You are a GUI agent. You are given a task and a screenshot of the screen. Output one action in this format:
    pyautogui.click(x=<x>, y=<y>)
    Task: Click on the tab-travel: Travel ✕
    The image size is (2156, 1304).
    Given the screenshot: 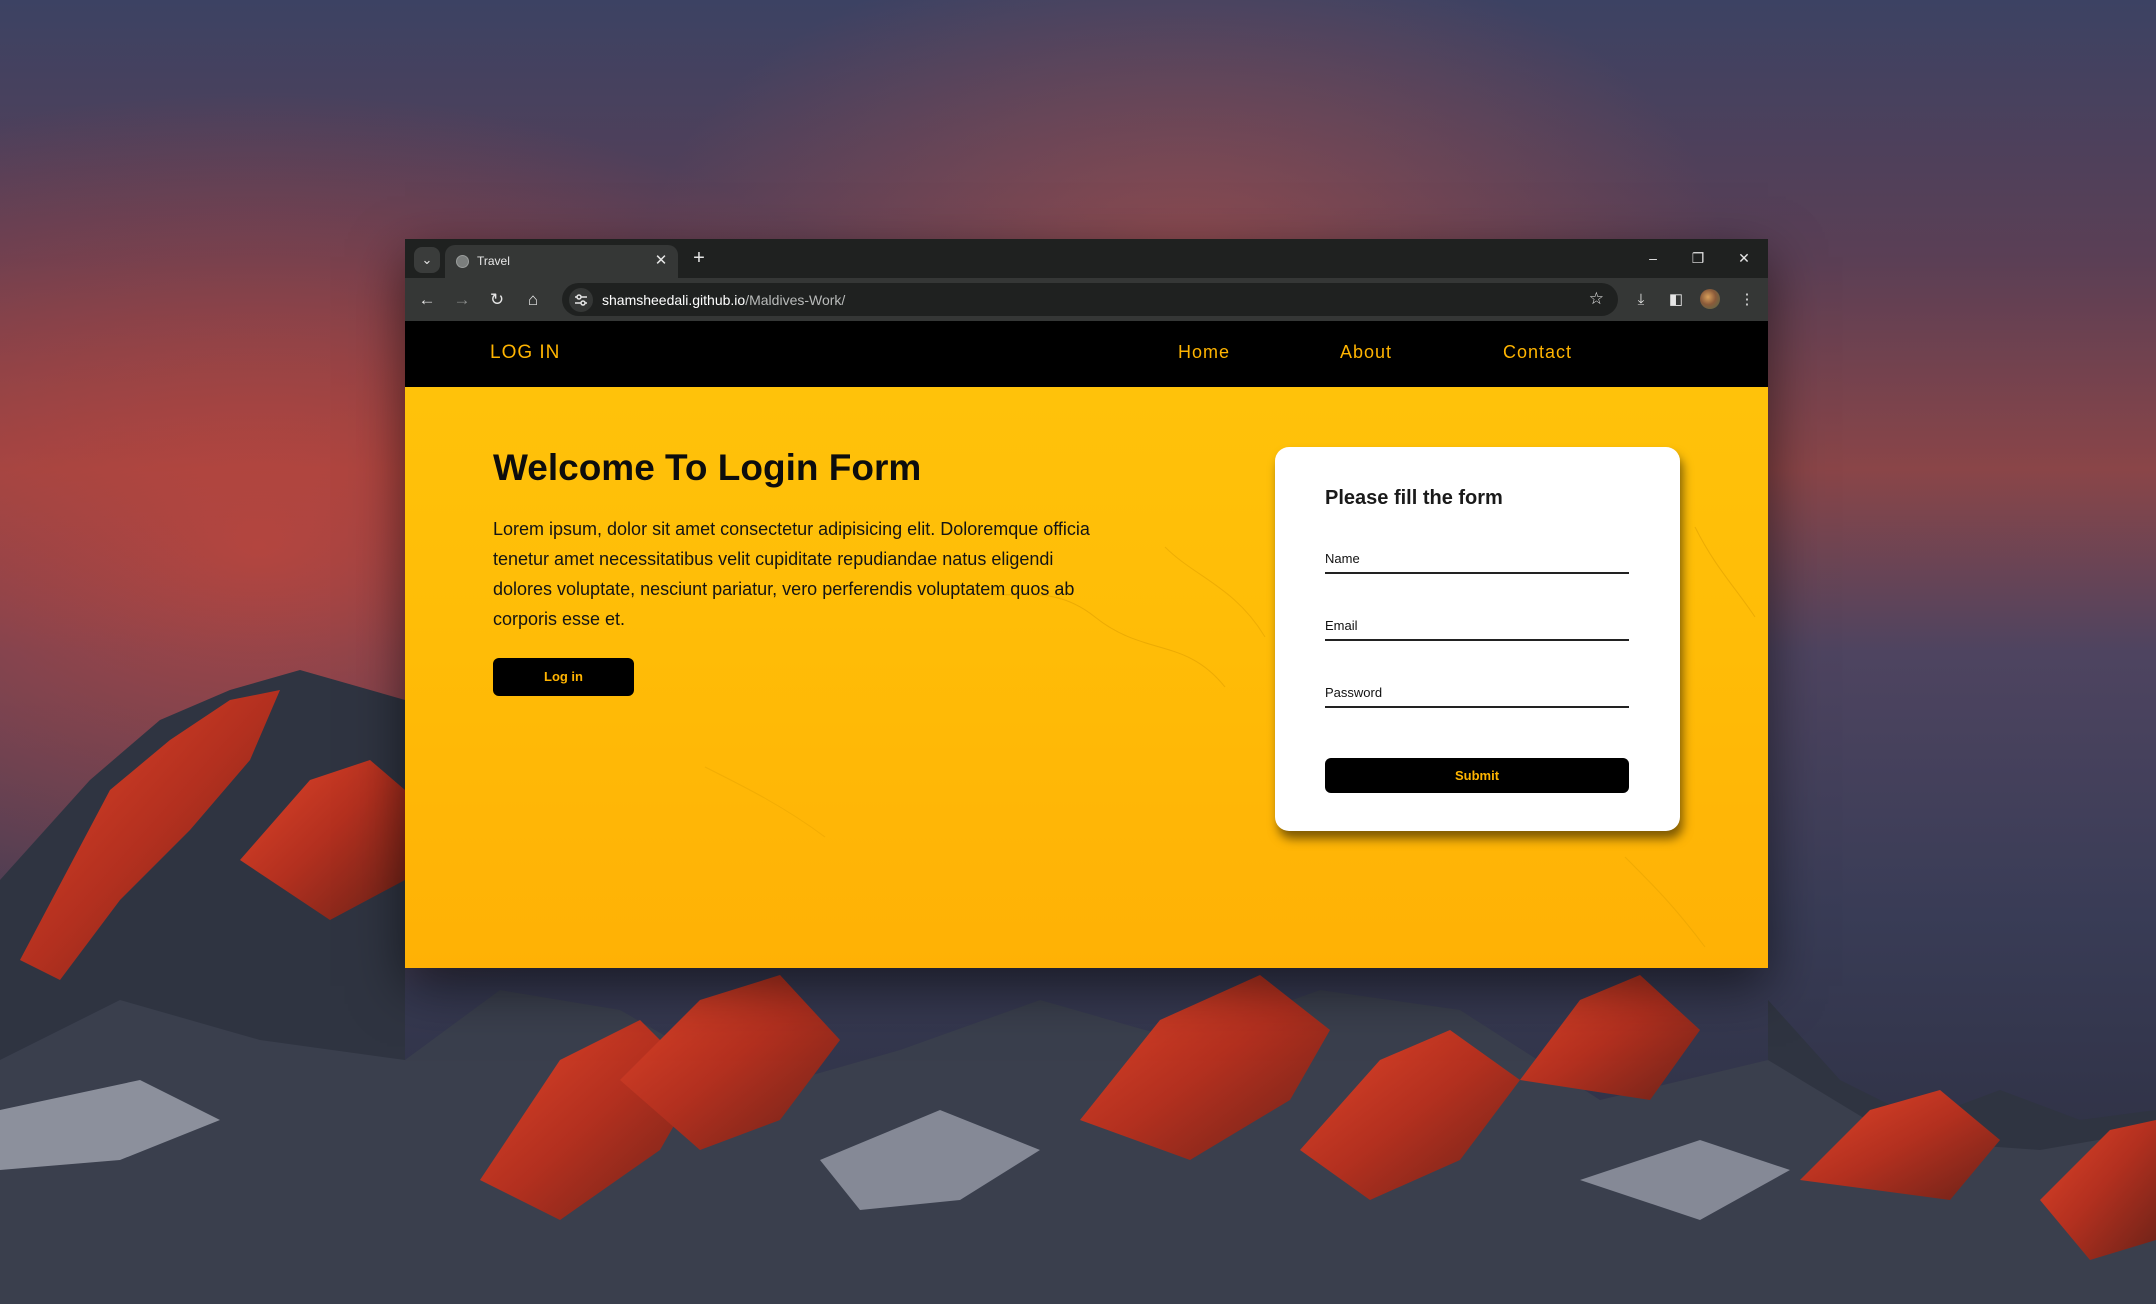 What is the action you would take?
    pyautogui.click(x=561, y=261)
    